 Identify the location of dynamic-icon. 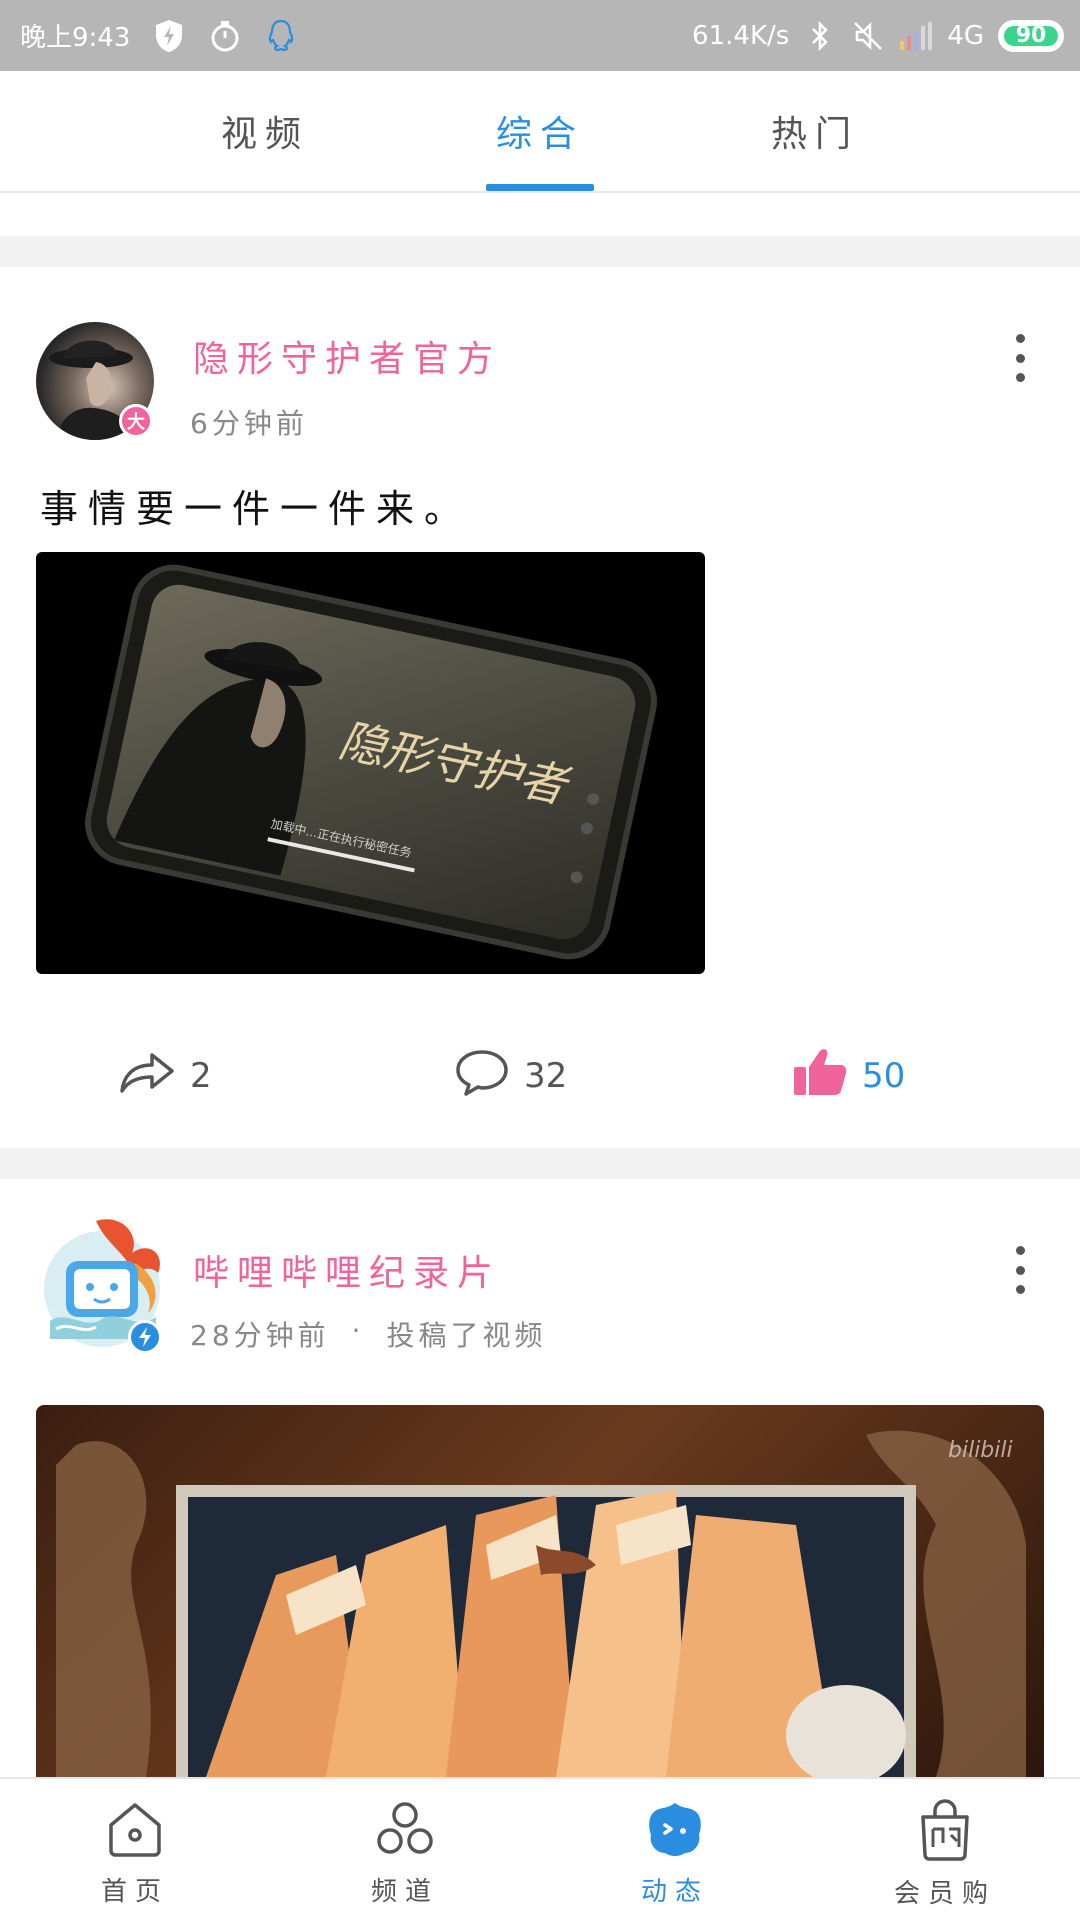
(675, 1831).